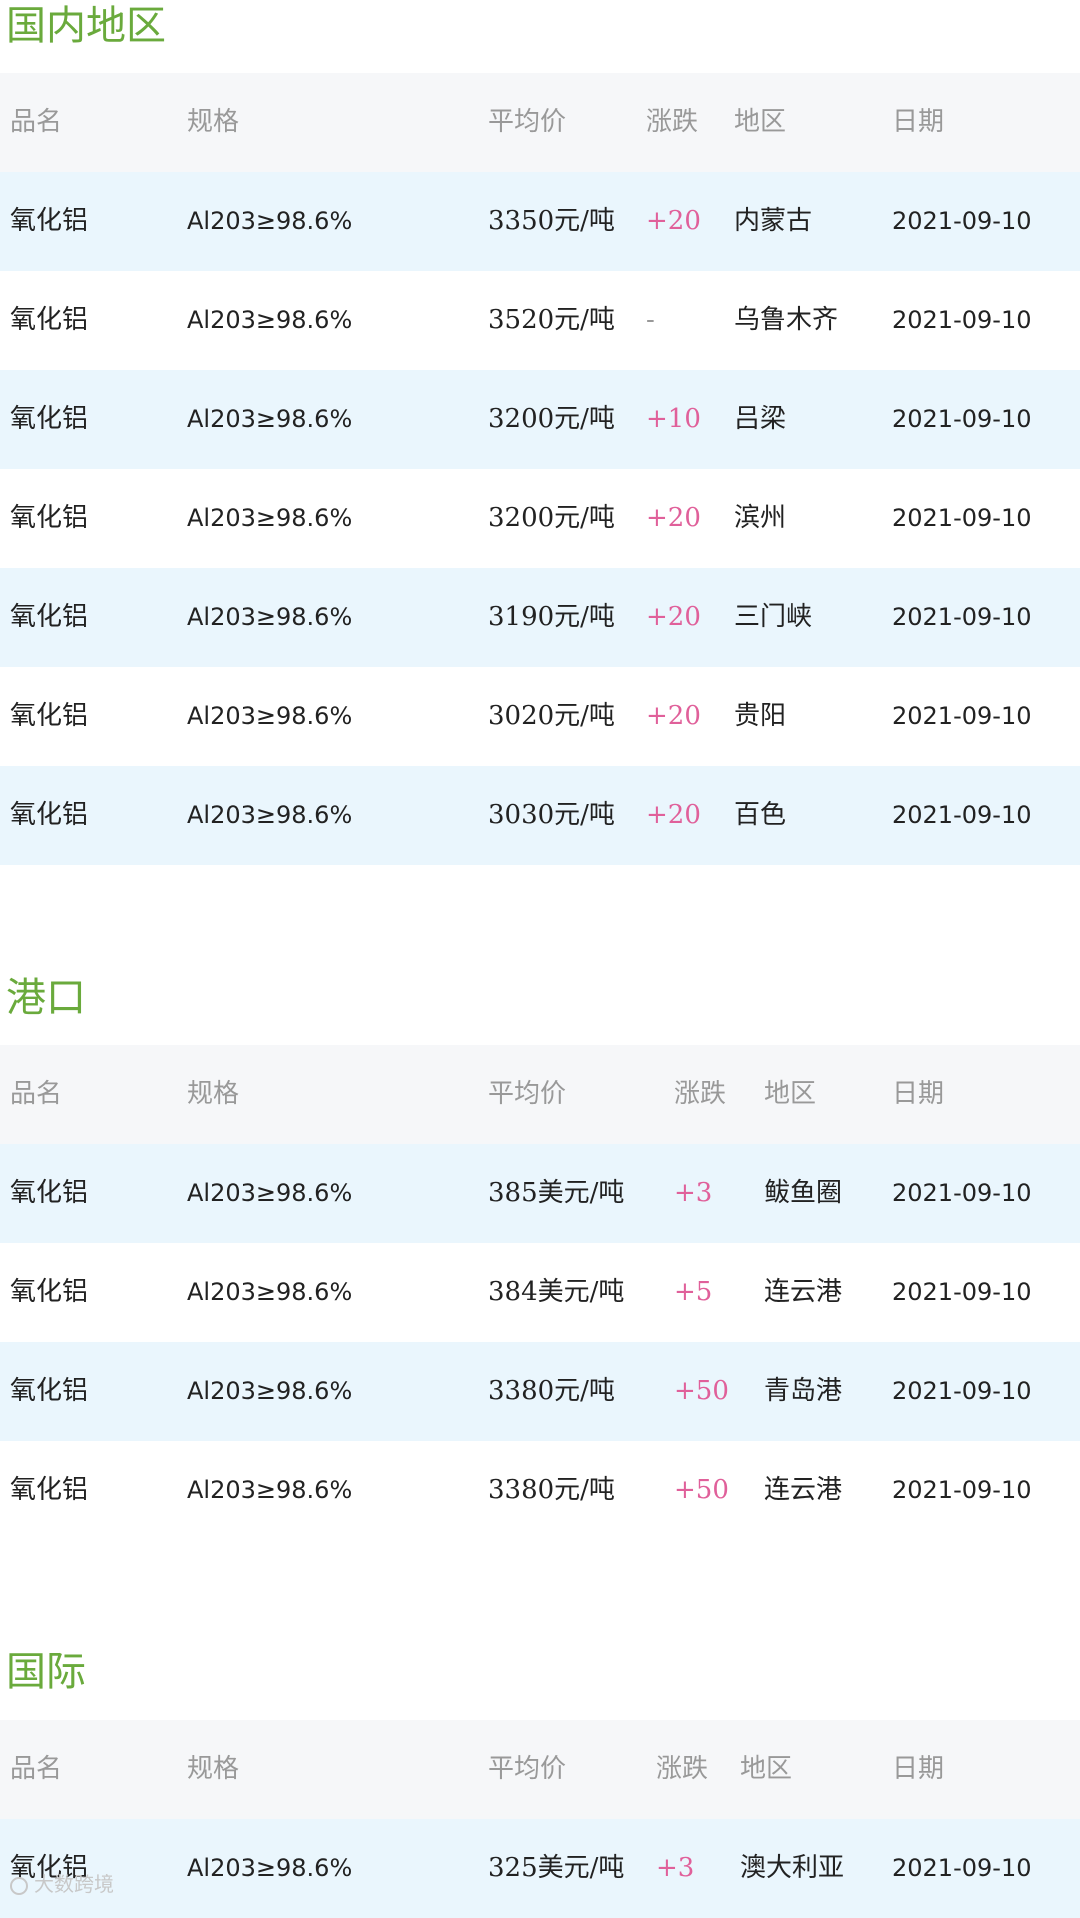  What do you see at coordinates (786, 320) in the screenshot?
I see `cell-region: 乌鲁木齐` at bounding box center [786, 320].